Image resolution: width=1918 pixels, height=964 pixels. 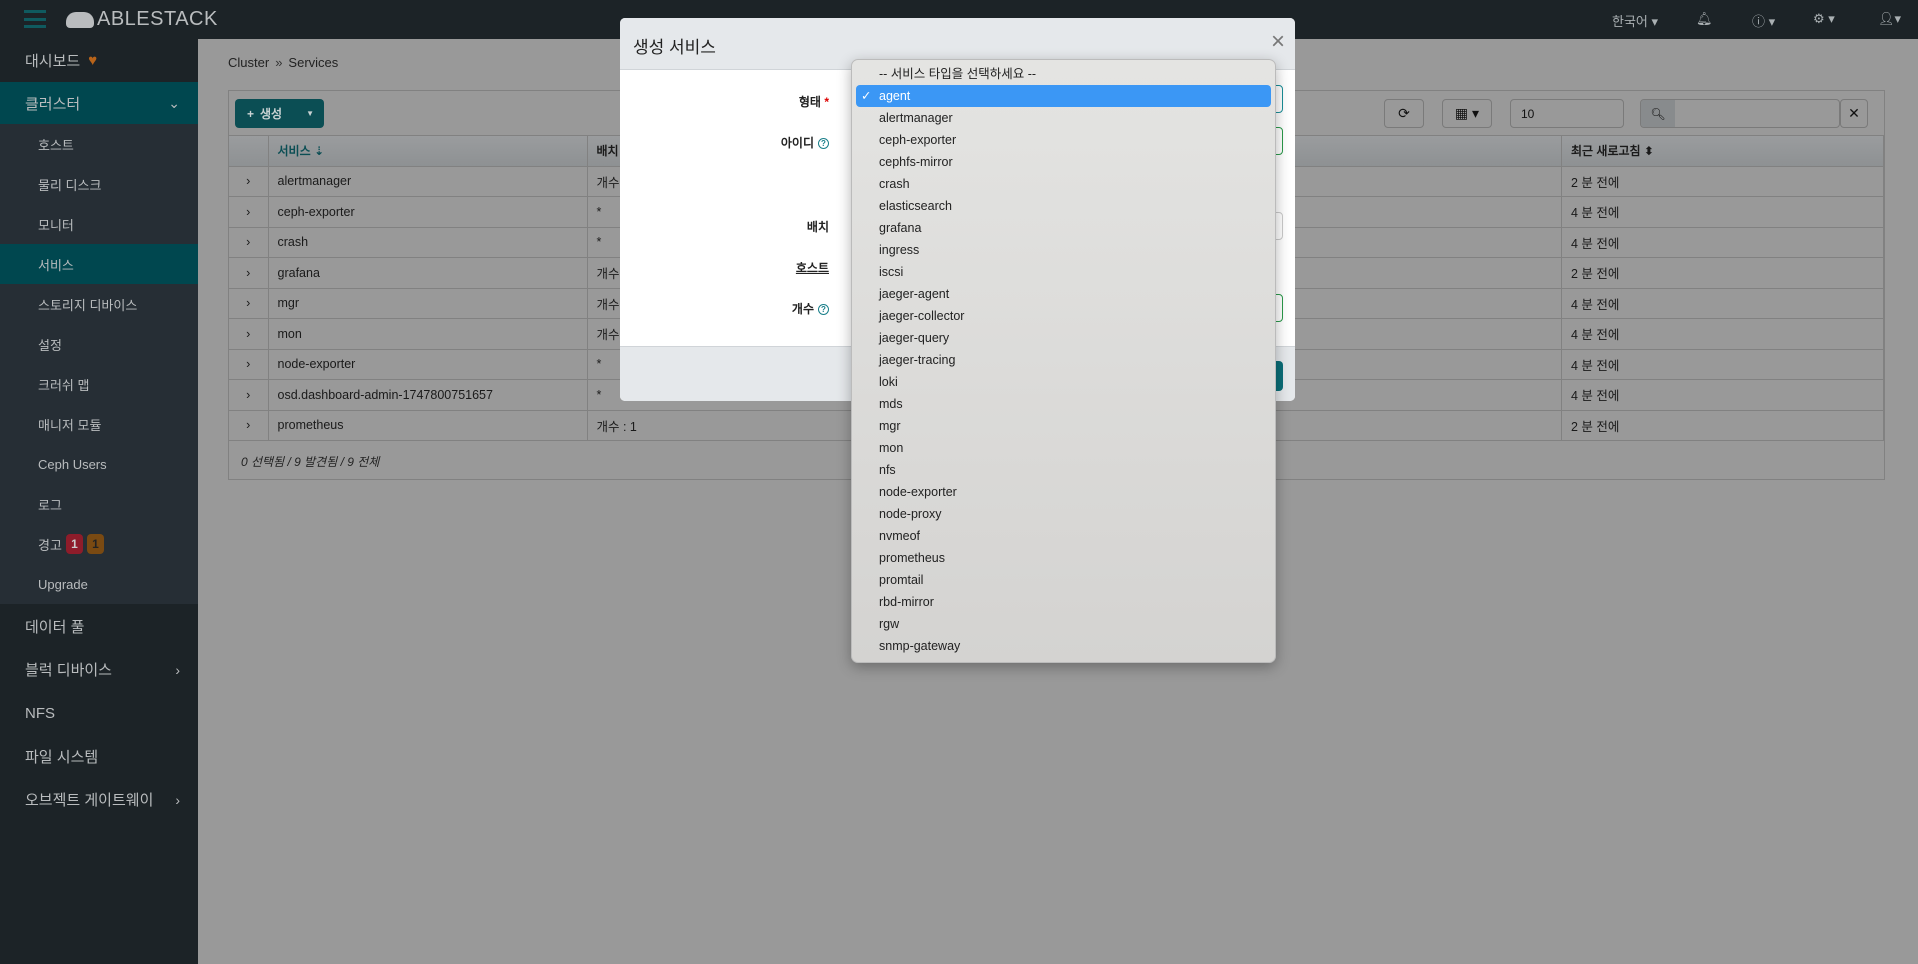 I want to click on sort-asc-icon: ⇣, so click(x=319, y=151).